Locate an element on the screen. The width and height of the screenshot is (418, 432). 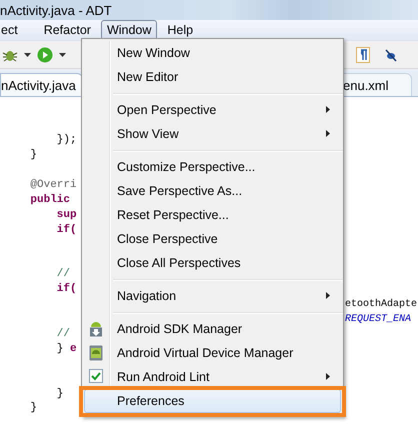
code-text: etoothAdapte is located at coordinates (381, 304).